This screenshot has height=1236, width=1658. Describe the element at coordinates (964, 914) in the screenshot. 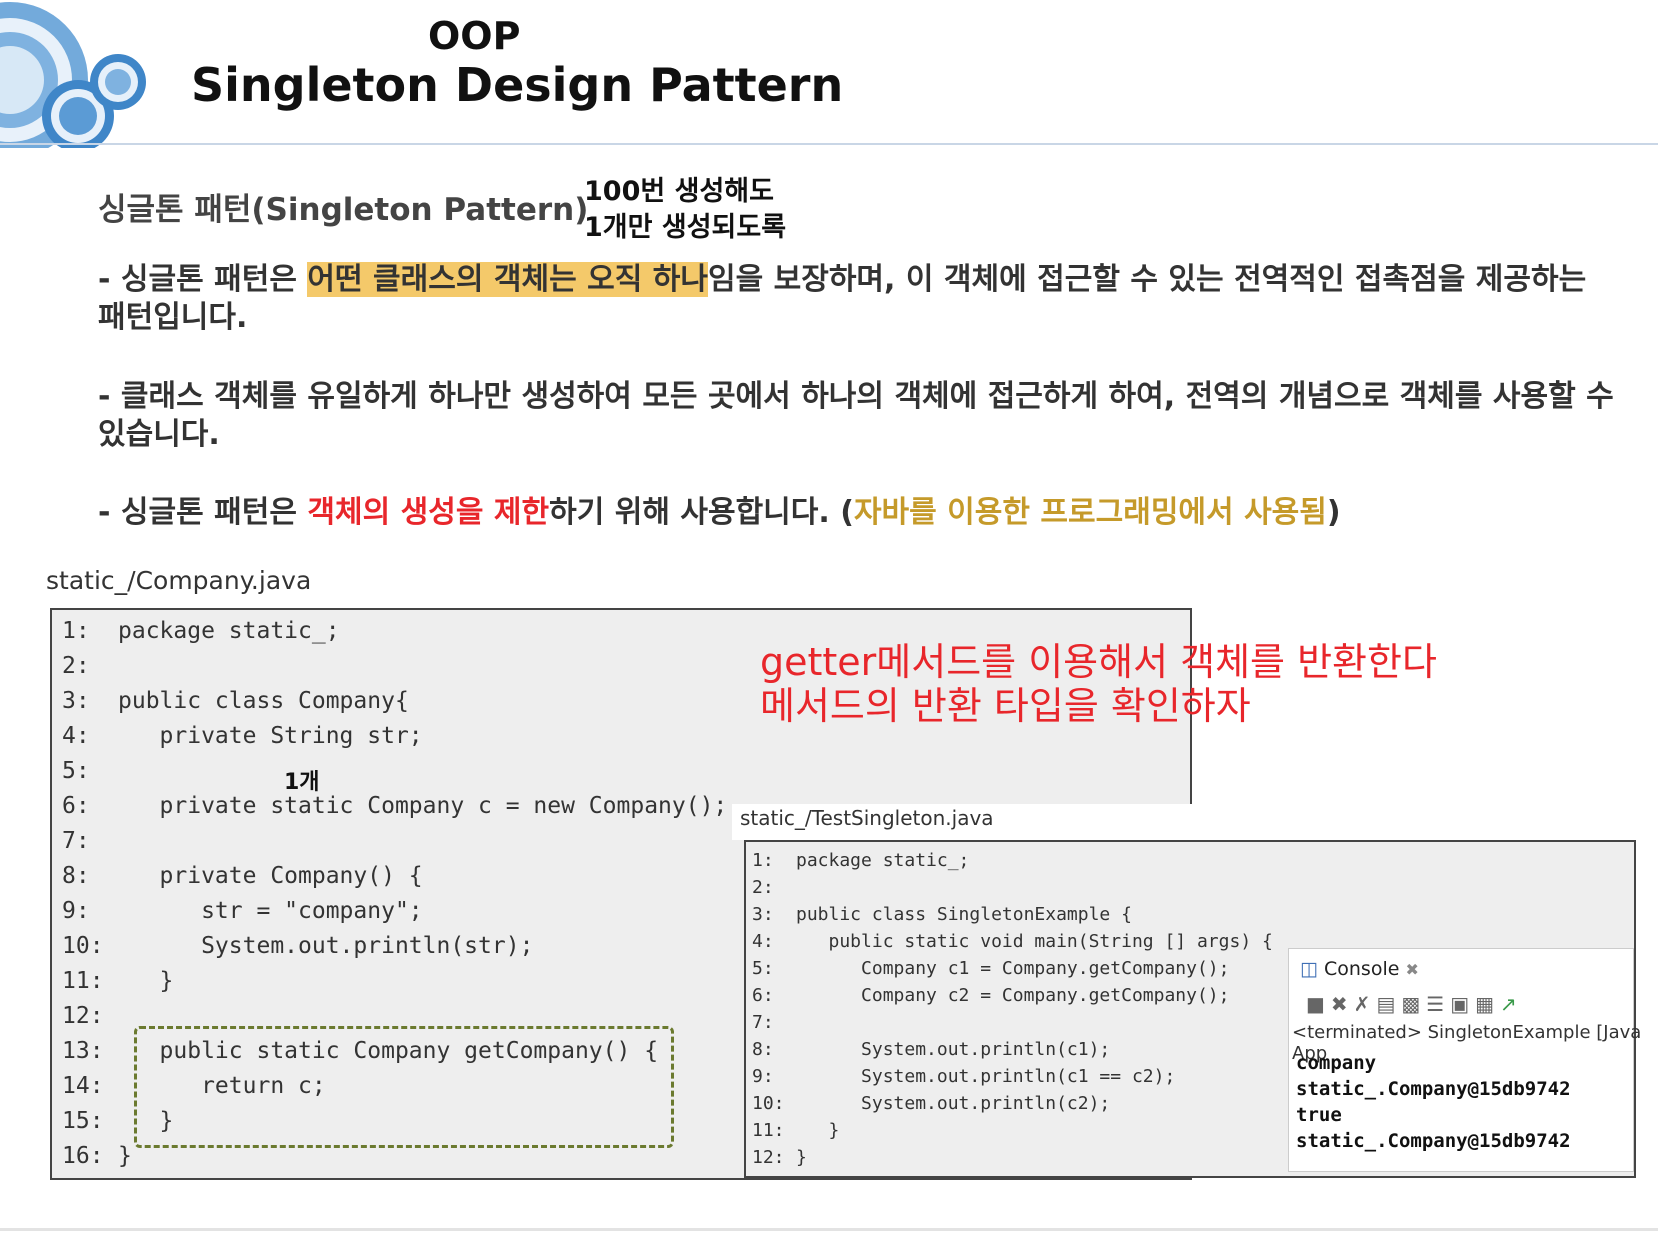

I see `code-line: public class SingletonExample {` at that location.